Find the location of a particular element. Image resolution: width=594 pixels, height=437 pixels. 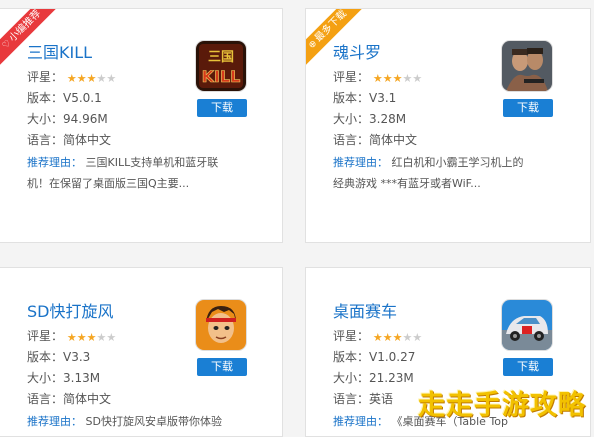

size-value: 3.28M is located at coordinates (388, 119).